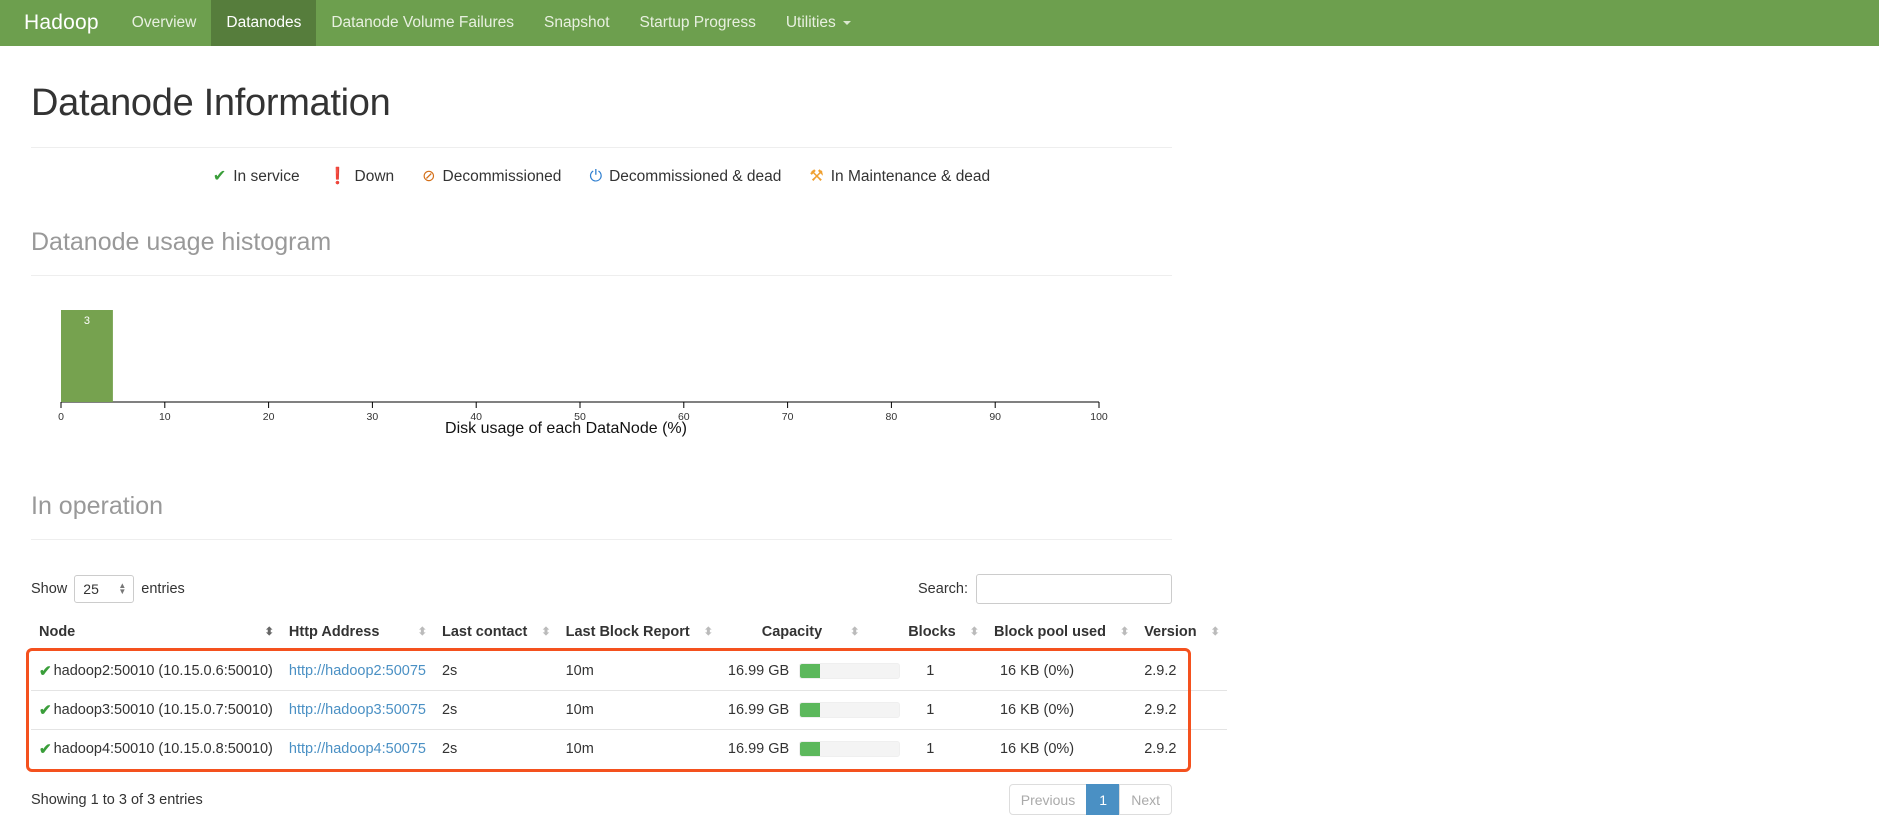 This screenshot has width=1879, height=840. What do you see at coordinates (639, 635) in the screenshot?
I see `column-header-last-block-report: Last Block Report ⬍` at bounding box center [639, 635].